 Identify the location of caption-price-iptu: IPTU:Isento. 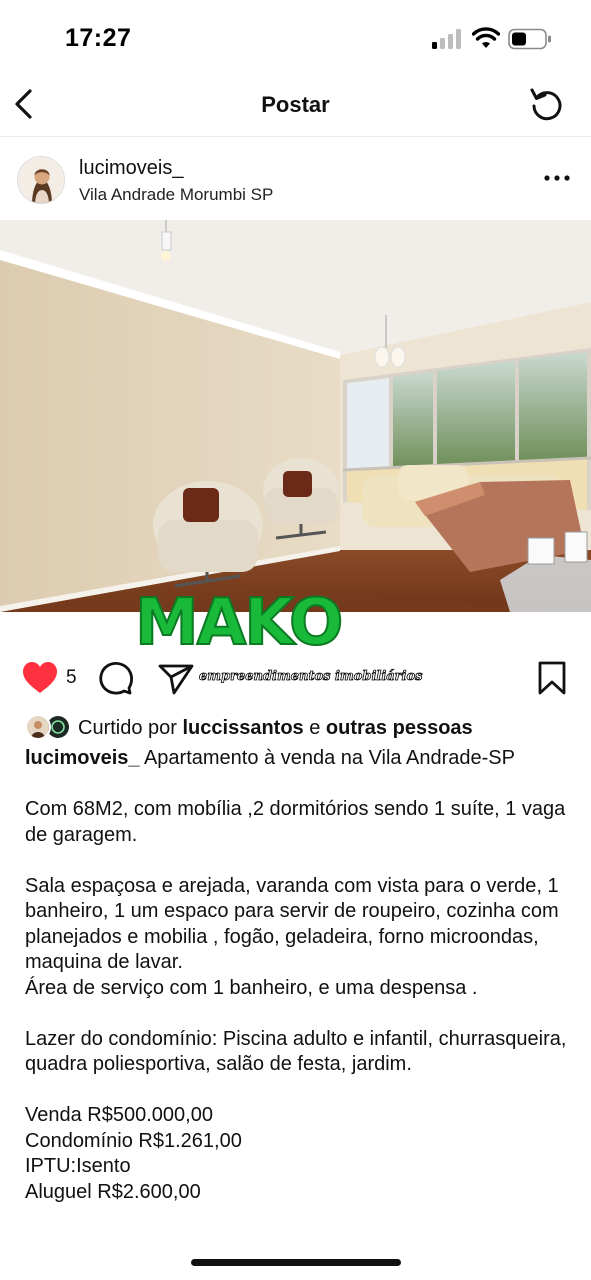
(78, 1166).